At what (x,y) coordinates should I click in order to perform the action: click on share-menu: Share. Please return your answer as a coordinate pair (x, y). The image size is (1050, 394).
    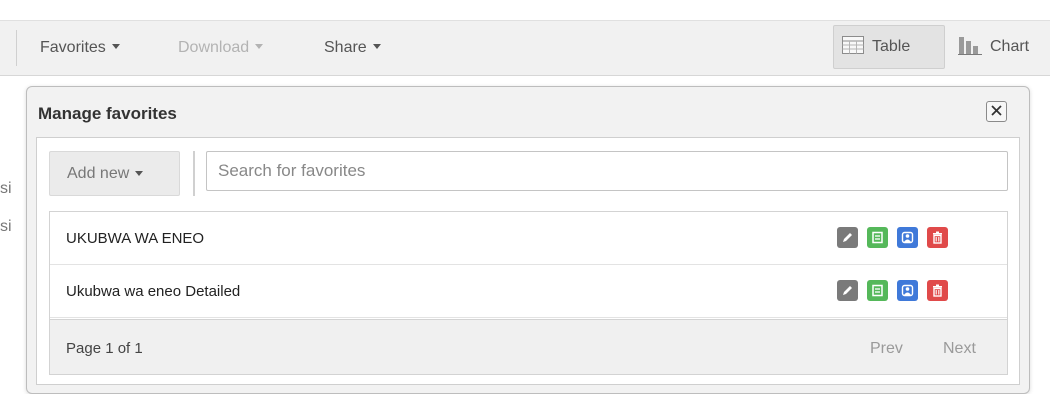
    Looking at the image, I should click on (352, 48).